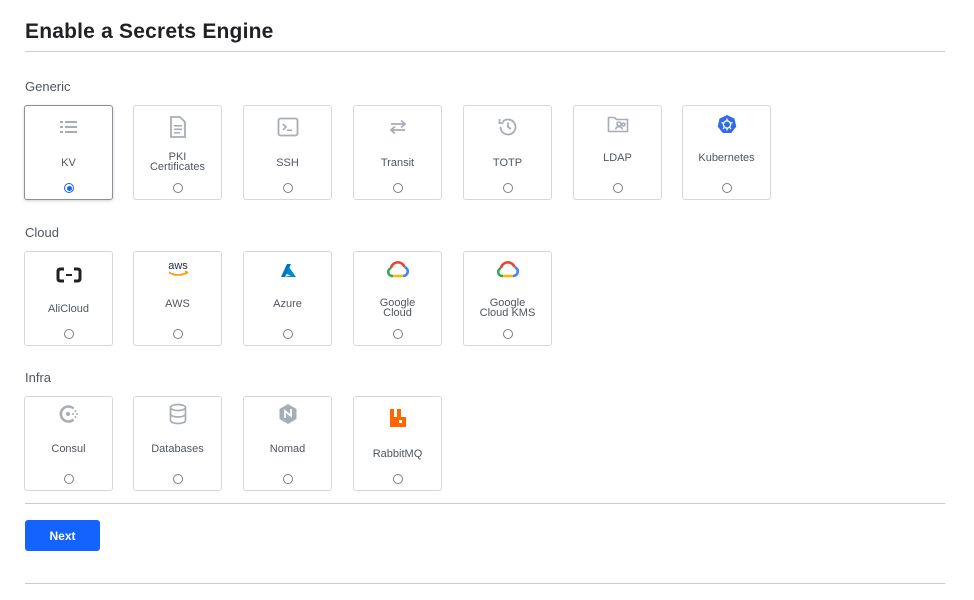 The height and width of the screenshot is (600, 974). I want to click on nomad-icon, so click(287, 414).